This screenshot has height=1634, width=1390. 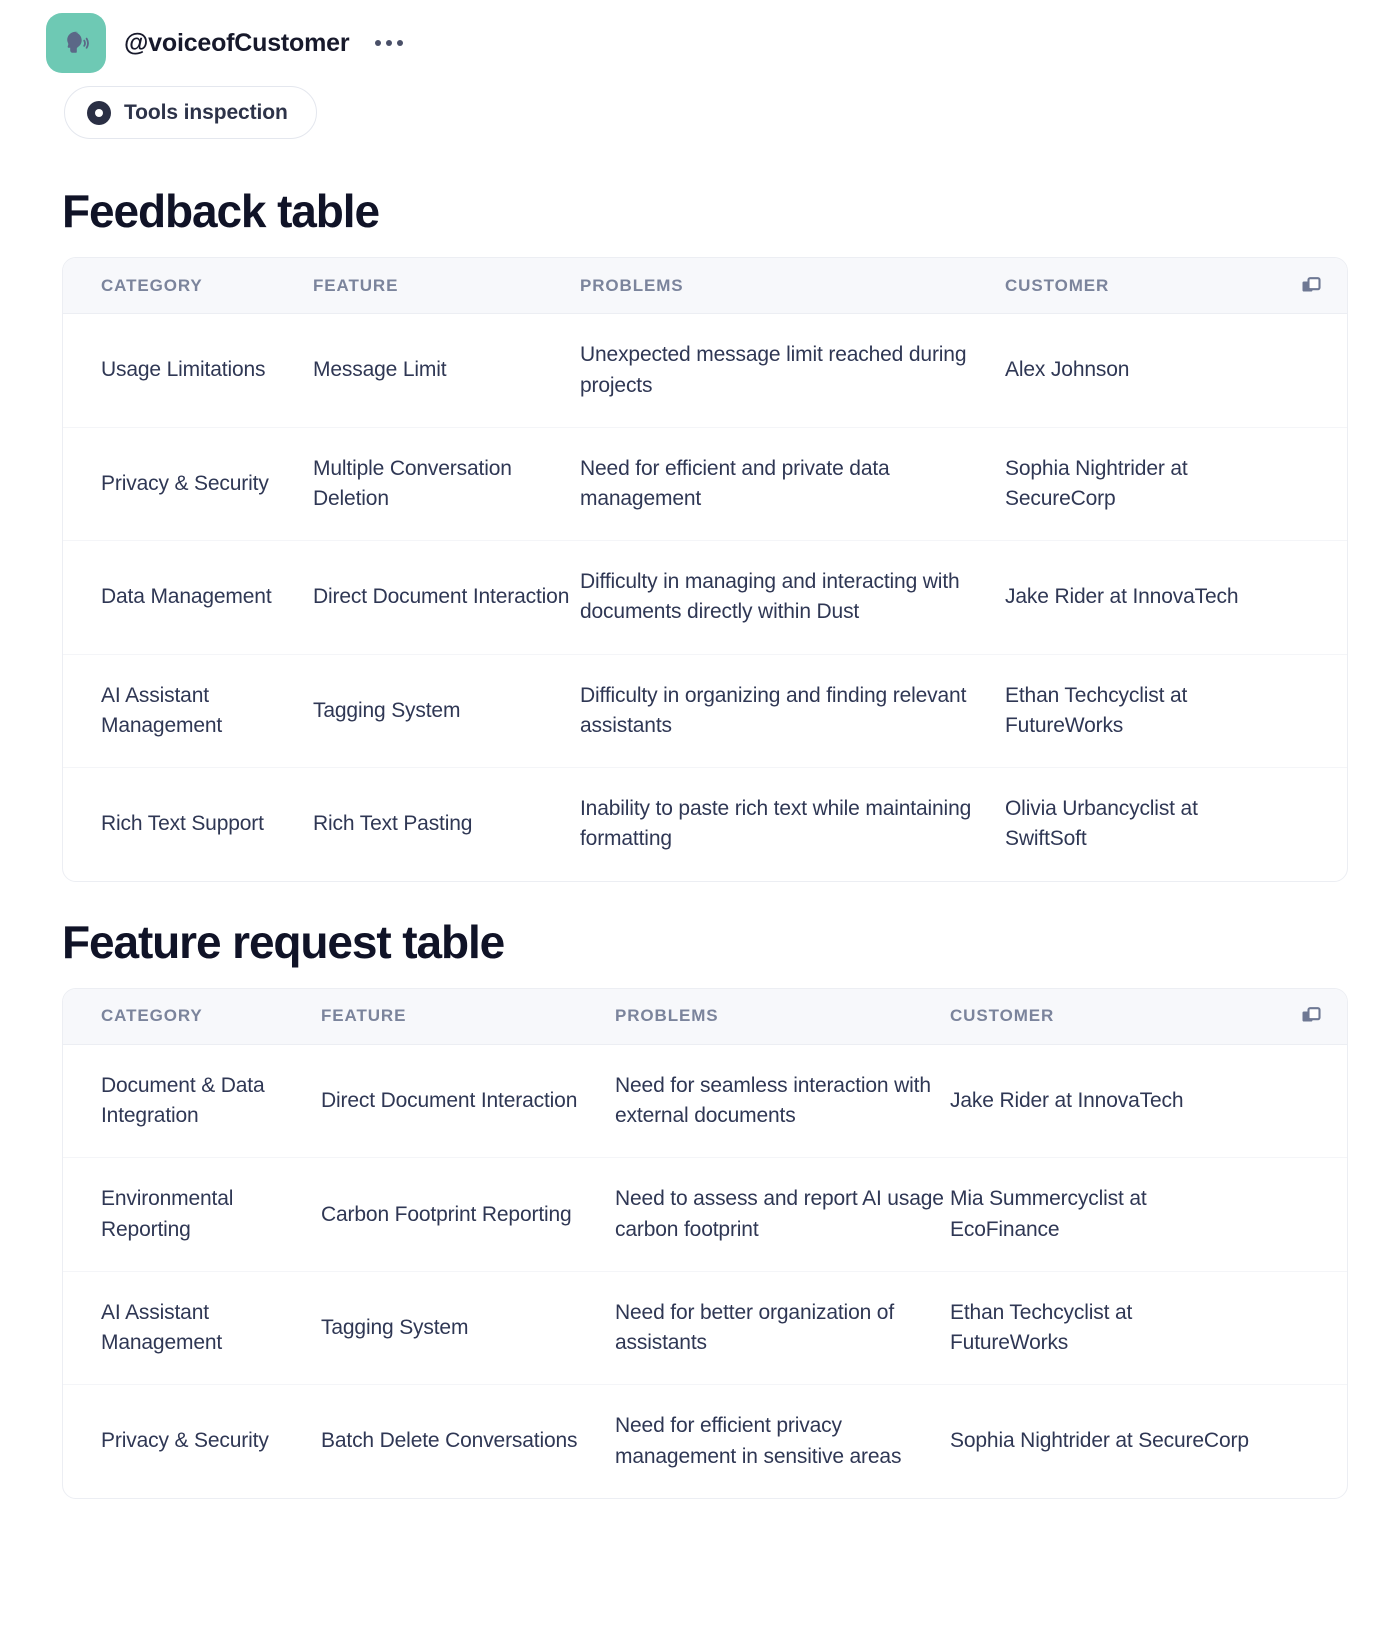 What do you see at coordinates (412, 483) in the screenshot?
I see `cell-feature: Multiple Conversation Deletion` at bounding box center [412, 483].